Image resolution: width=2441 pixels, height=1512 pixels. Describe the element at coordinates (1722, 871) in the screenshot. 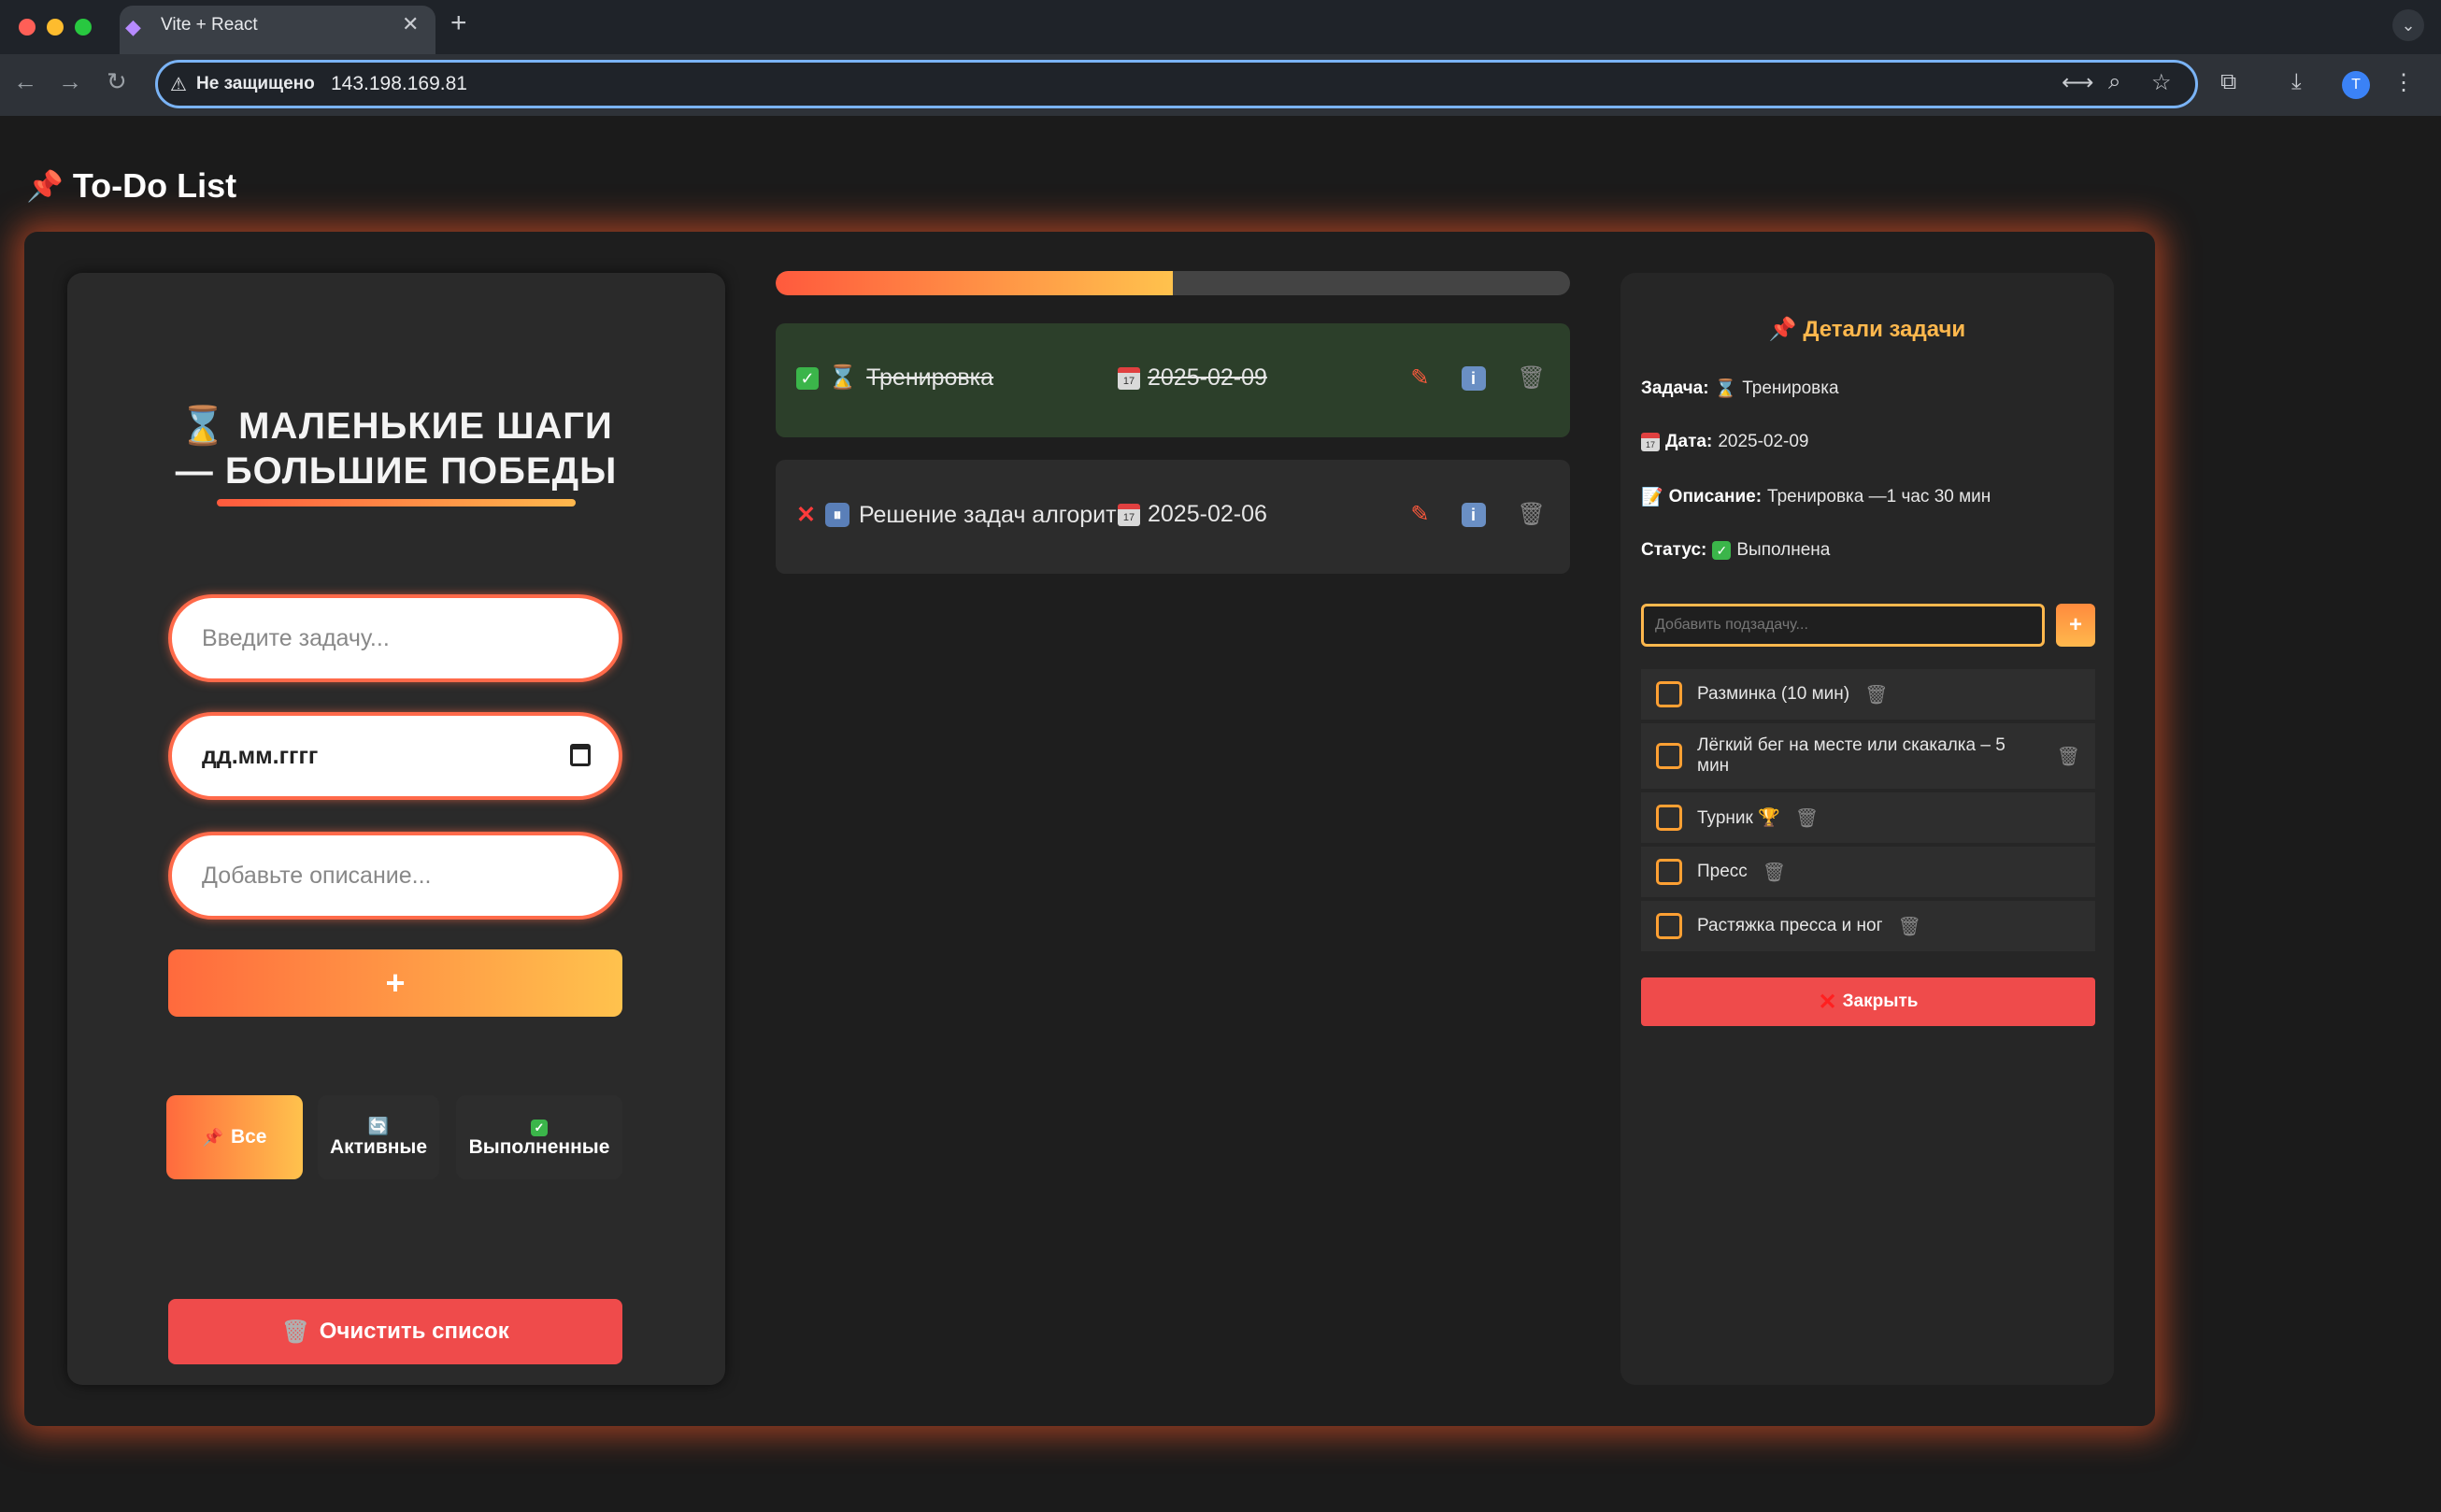

I see `subtask-label: Пресс` at that location.